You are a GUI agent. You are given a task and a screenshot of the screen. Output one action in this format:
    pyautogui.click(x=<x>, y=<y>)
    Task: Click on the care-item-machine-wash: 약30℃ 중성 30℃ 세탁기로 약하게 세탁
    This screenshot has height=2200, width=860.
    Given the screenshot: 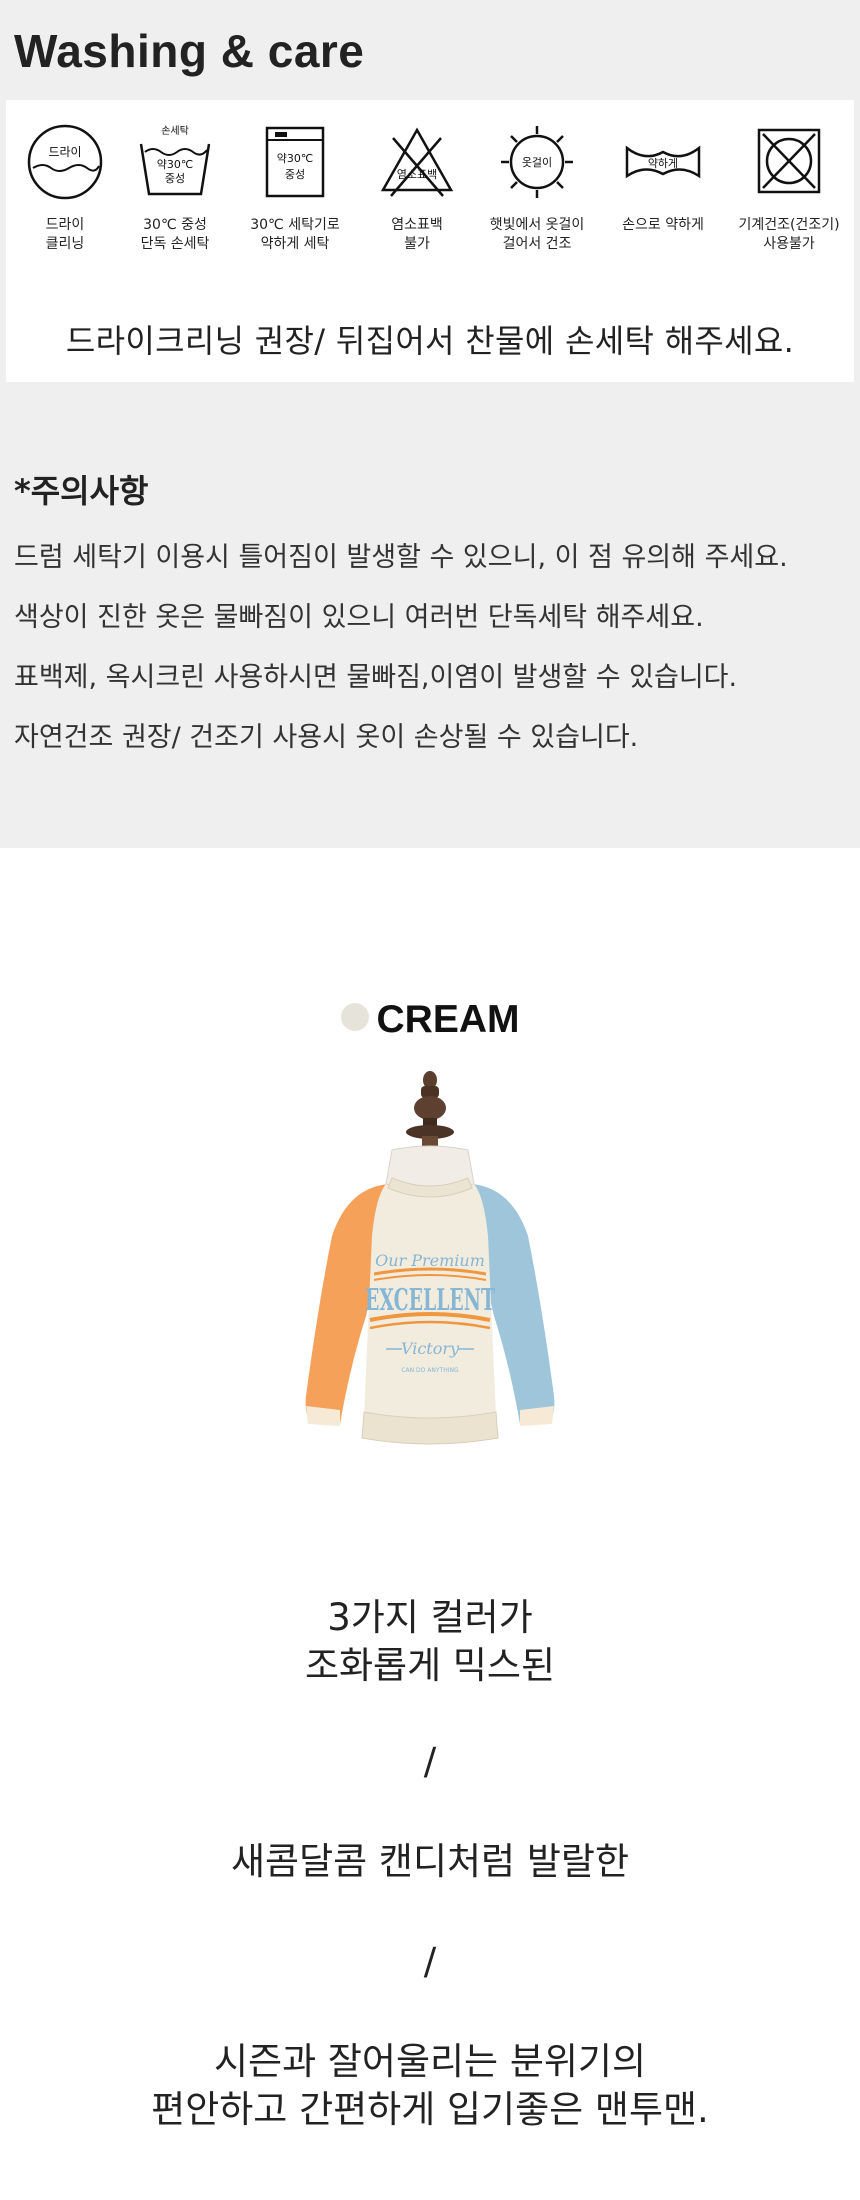 What is the action you would take?
    pyautogui.click(x=295, y=188)
    